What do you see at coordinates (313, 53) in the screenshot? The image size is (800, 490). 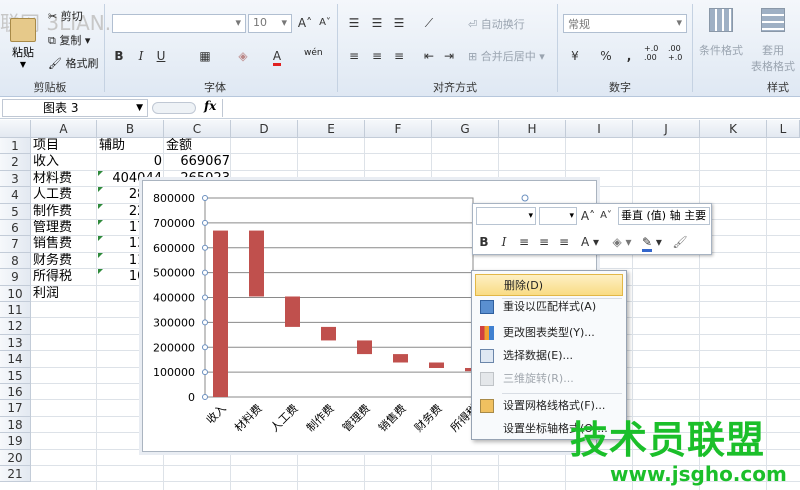 I see `phonetic-button: wén` at bounding box center [313, 53].